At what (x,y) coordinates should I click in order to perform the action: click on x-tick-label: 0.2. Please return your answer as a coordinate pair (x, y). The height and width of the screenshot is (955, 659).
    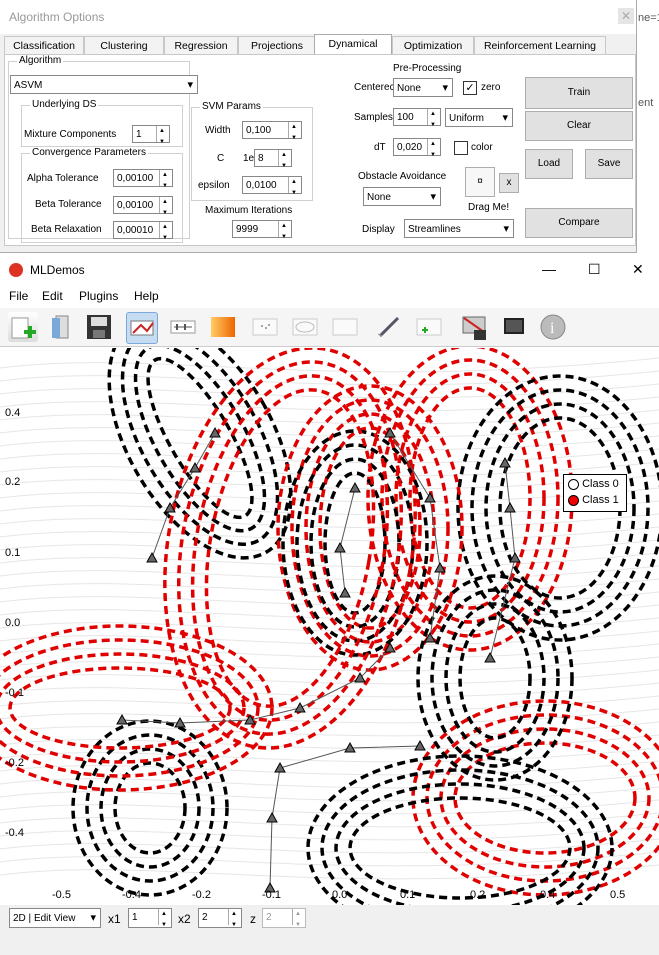
    Looking at the image, I should click on (477, 895).